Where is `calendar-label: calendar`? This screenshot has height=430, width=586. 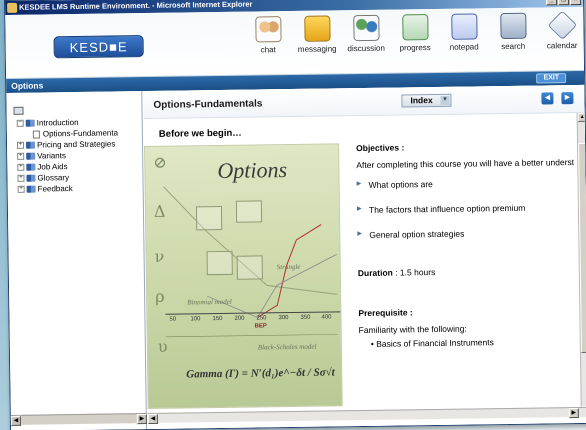
calendar-label: calendar is located at coordinates (562, 45).